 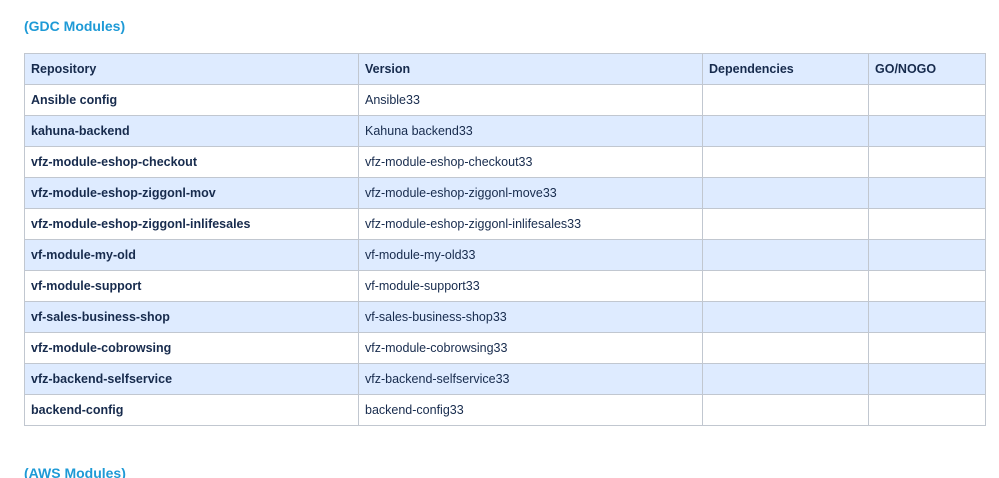 I want to click on version-cell: vf-sales-business-shop33, so click(x=530, y=317).